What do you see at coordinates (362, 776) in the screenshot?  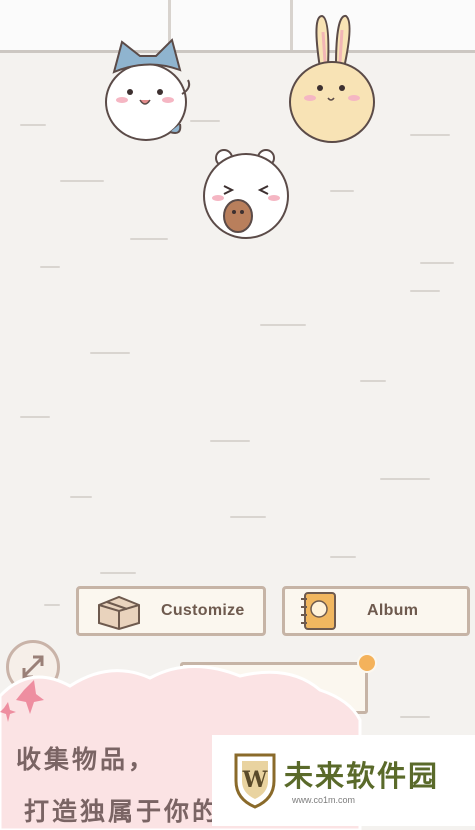 I see `watermark-title: 未来软件园` at bounding box center [362, 776].